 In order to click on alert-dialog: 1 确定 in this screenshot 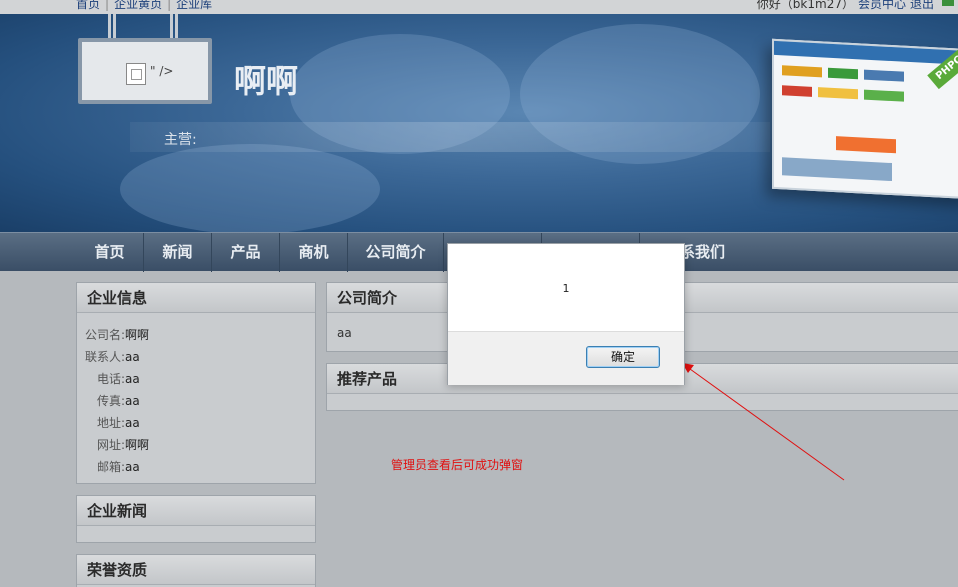, I will do `click(566, 314)`.